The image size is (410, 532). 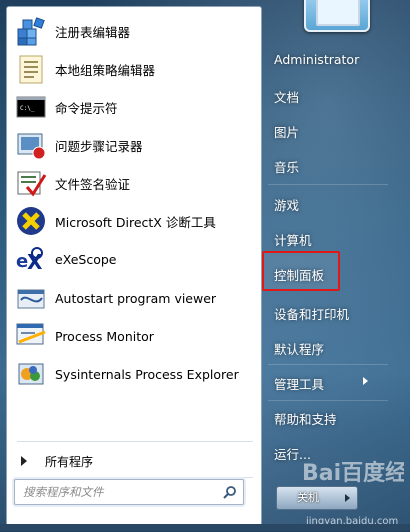 What do you see at coordinates (31, 374) in the screenshot?
I see `process-explorer-icon` at bounding box center [31, 374].